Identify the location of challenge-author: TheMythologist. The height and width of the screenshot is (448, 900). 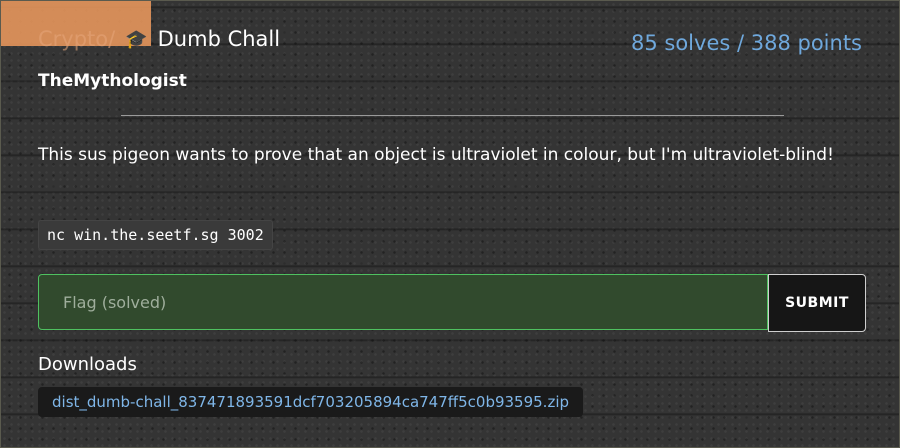
(112, 81).